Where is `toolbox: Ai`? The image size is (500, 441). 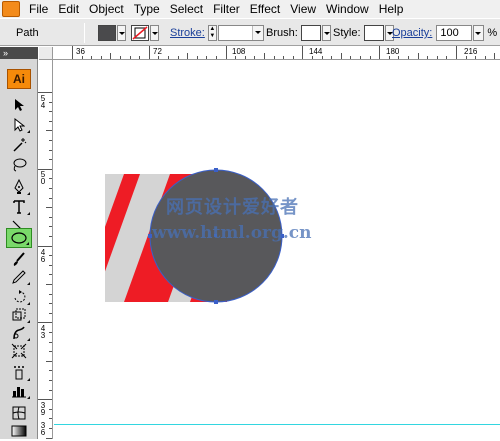
toolbox: Ai is located at coordinates (19, 249).